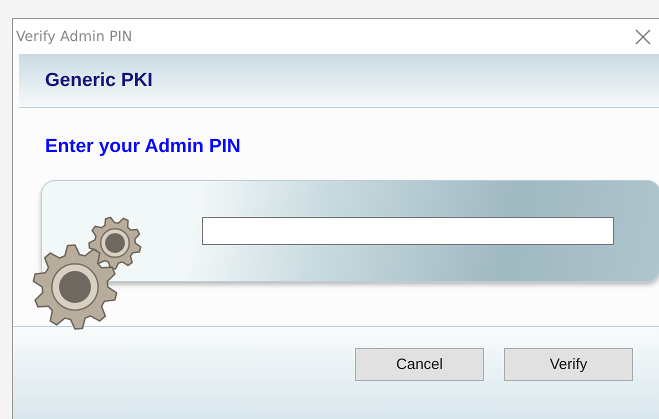 This screenshot has width=659, height=419. I want to click on window-title: Verify Admin PIN, so click(74, 36).